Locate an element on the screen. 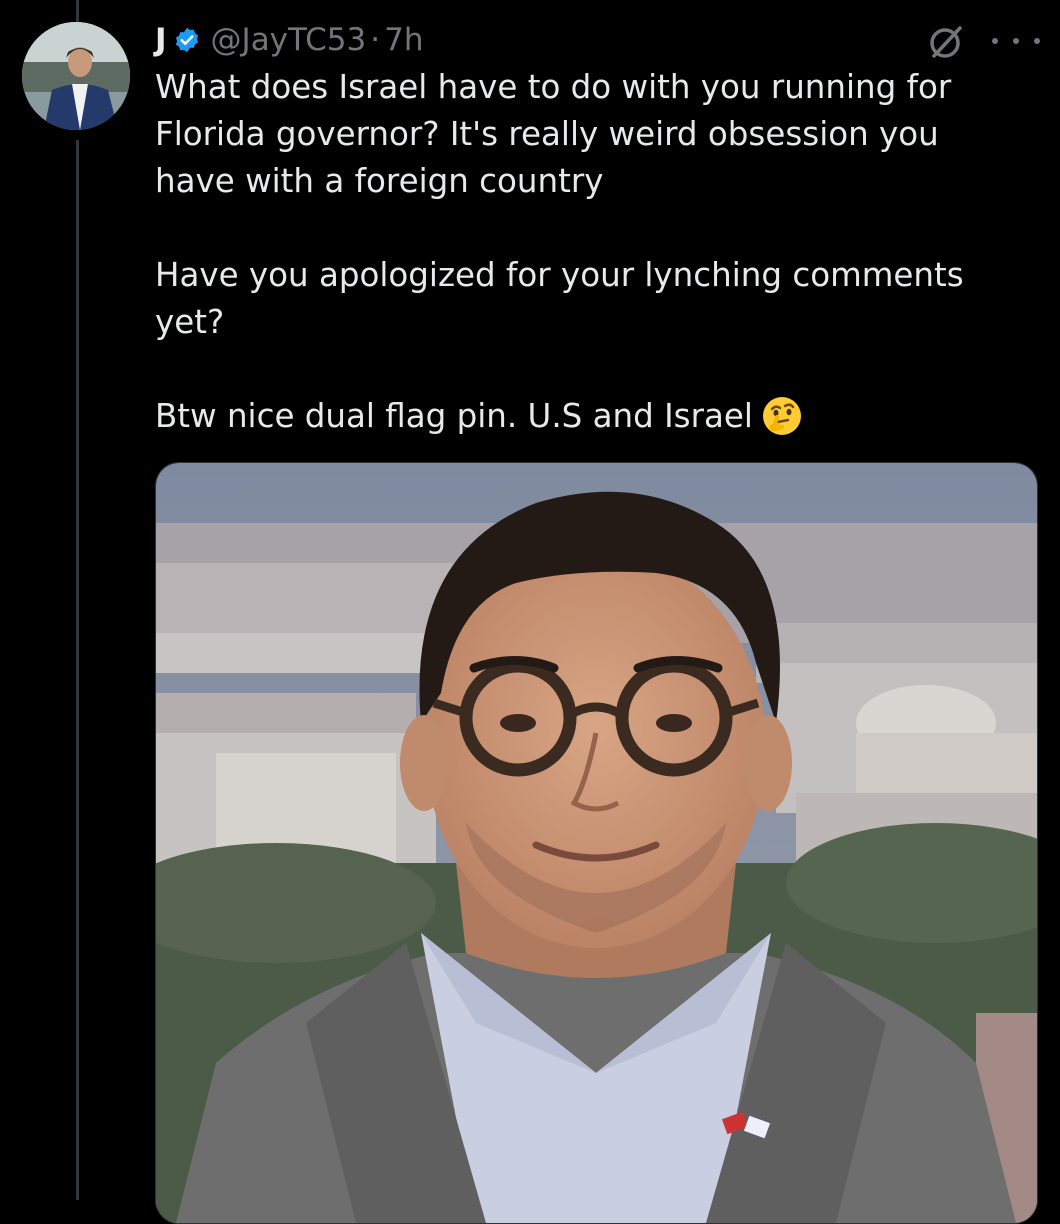 This screenshot has height=1224, width=1060. verified-badge-icon is located at coordinates (187, 40).